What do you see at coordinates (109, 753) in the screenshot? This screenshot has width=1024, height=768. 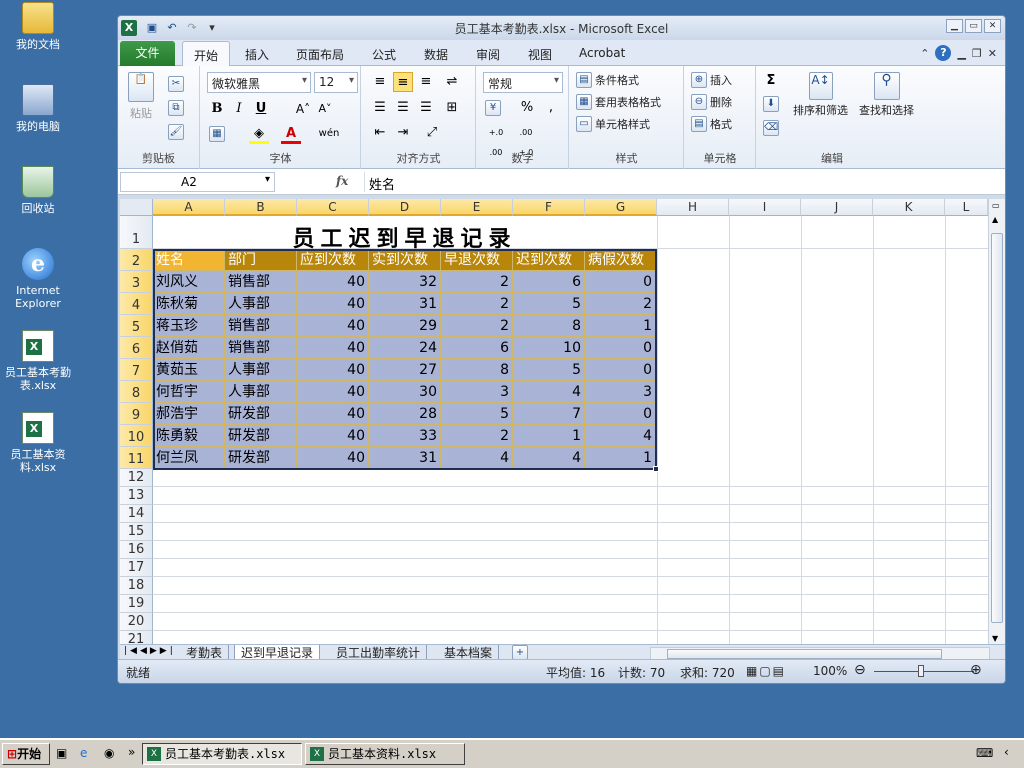 I see `media-quicklaunch-icon: ◉` at bounding box center [109, 753].